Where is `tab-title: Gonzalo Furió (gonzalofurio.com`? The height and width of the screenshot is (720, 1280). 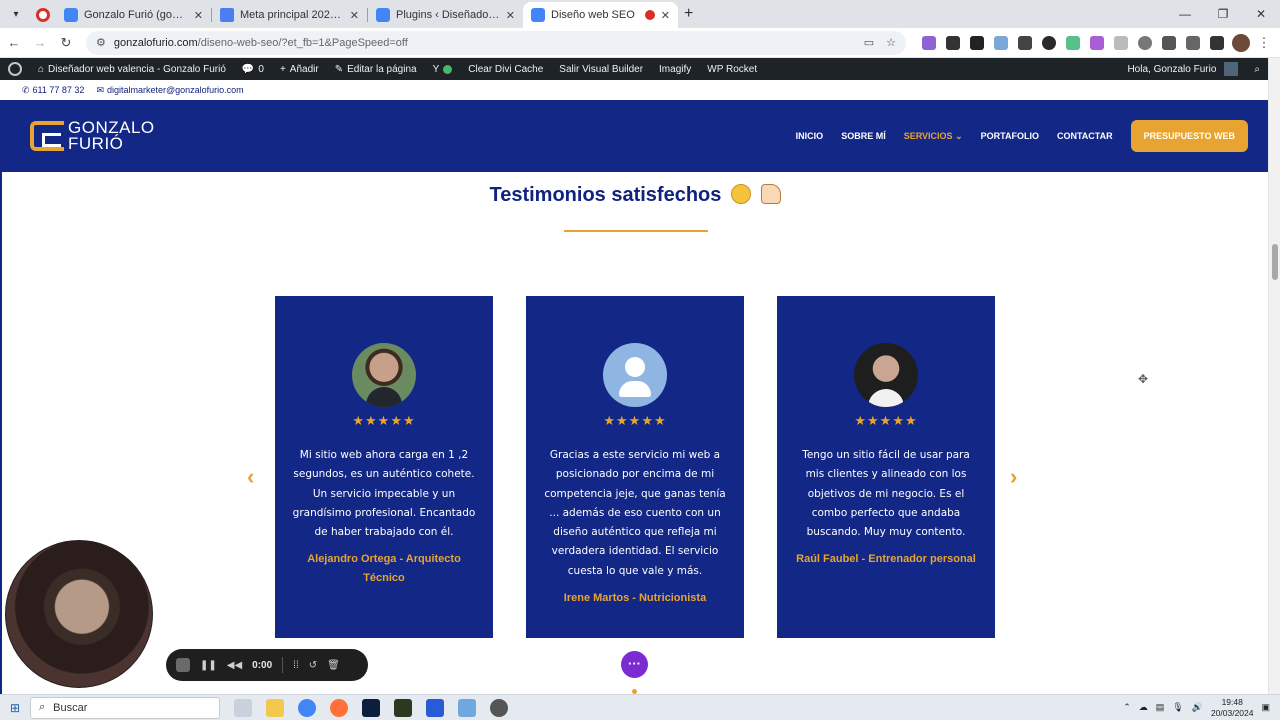
tab-title: Gonzalo Furió (gonzalofurio.com is located at coordinates (136, 15).